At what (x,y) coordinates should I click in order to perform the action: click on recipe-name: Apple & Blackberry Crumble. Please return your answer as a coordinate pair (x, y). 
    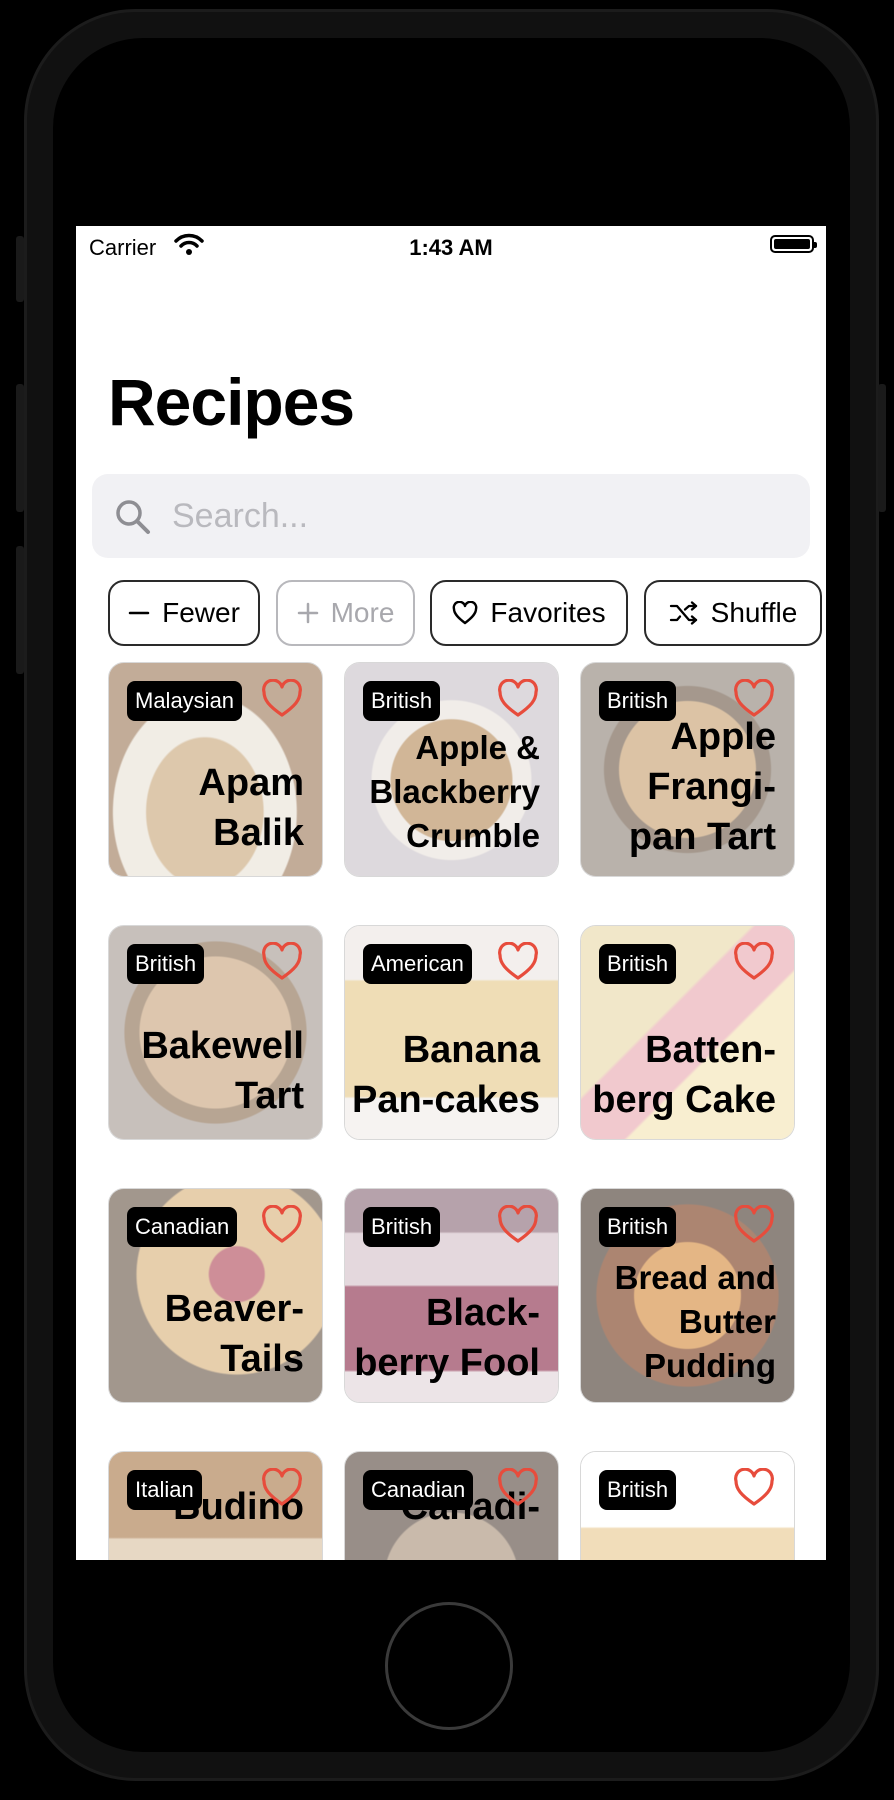
    Looking at the image, I should click on (454, 791).